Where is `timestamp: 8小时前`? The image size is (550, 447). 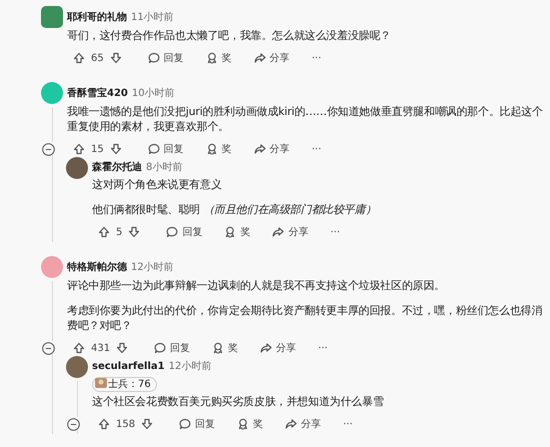
timestamp: 8小时前 is located at coordinates (164, 167).